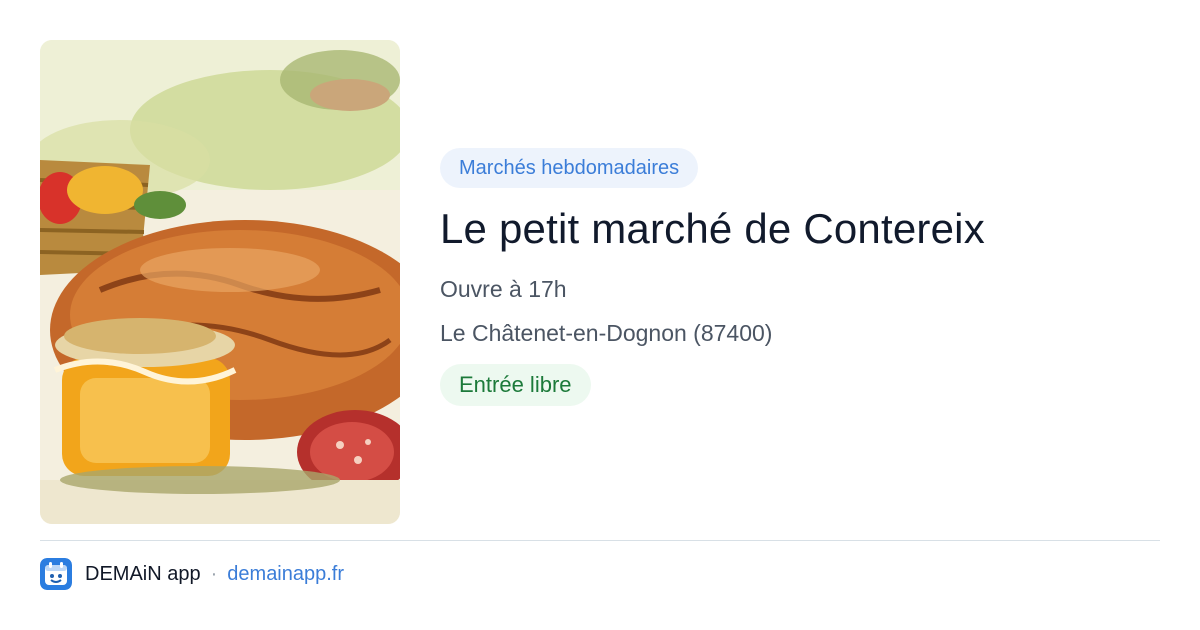 The width and height of the screenshot is (1200, 630). Describe the element at coordinates (56, 574) in the screenshot. I see `demain-app-logo-icon` at that location.